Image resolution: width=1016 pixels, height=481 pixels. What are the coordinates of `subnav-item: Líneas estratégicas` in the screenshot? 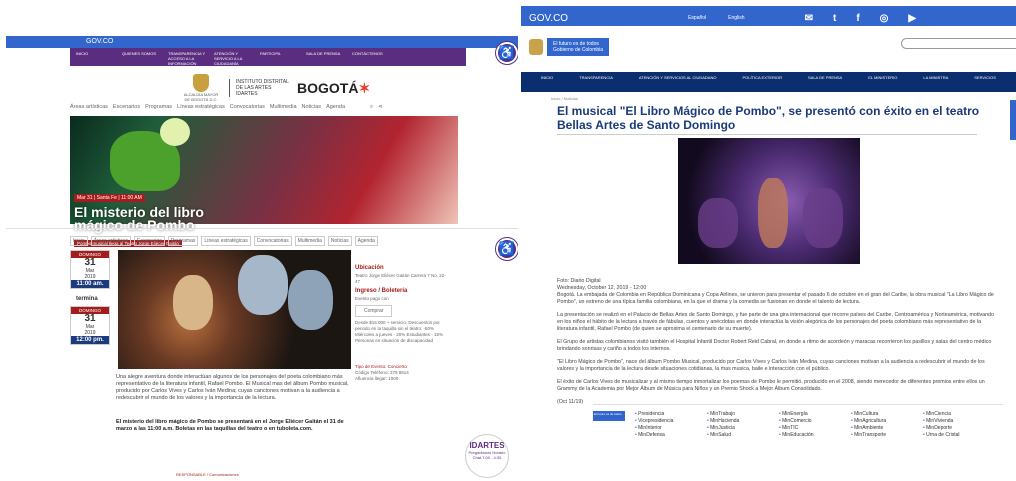 It's located at (201, 107).